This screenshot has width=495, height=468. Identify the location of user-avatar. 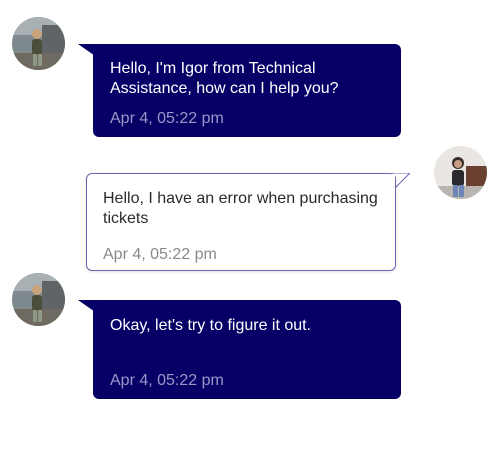
(460, 172).